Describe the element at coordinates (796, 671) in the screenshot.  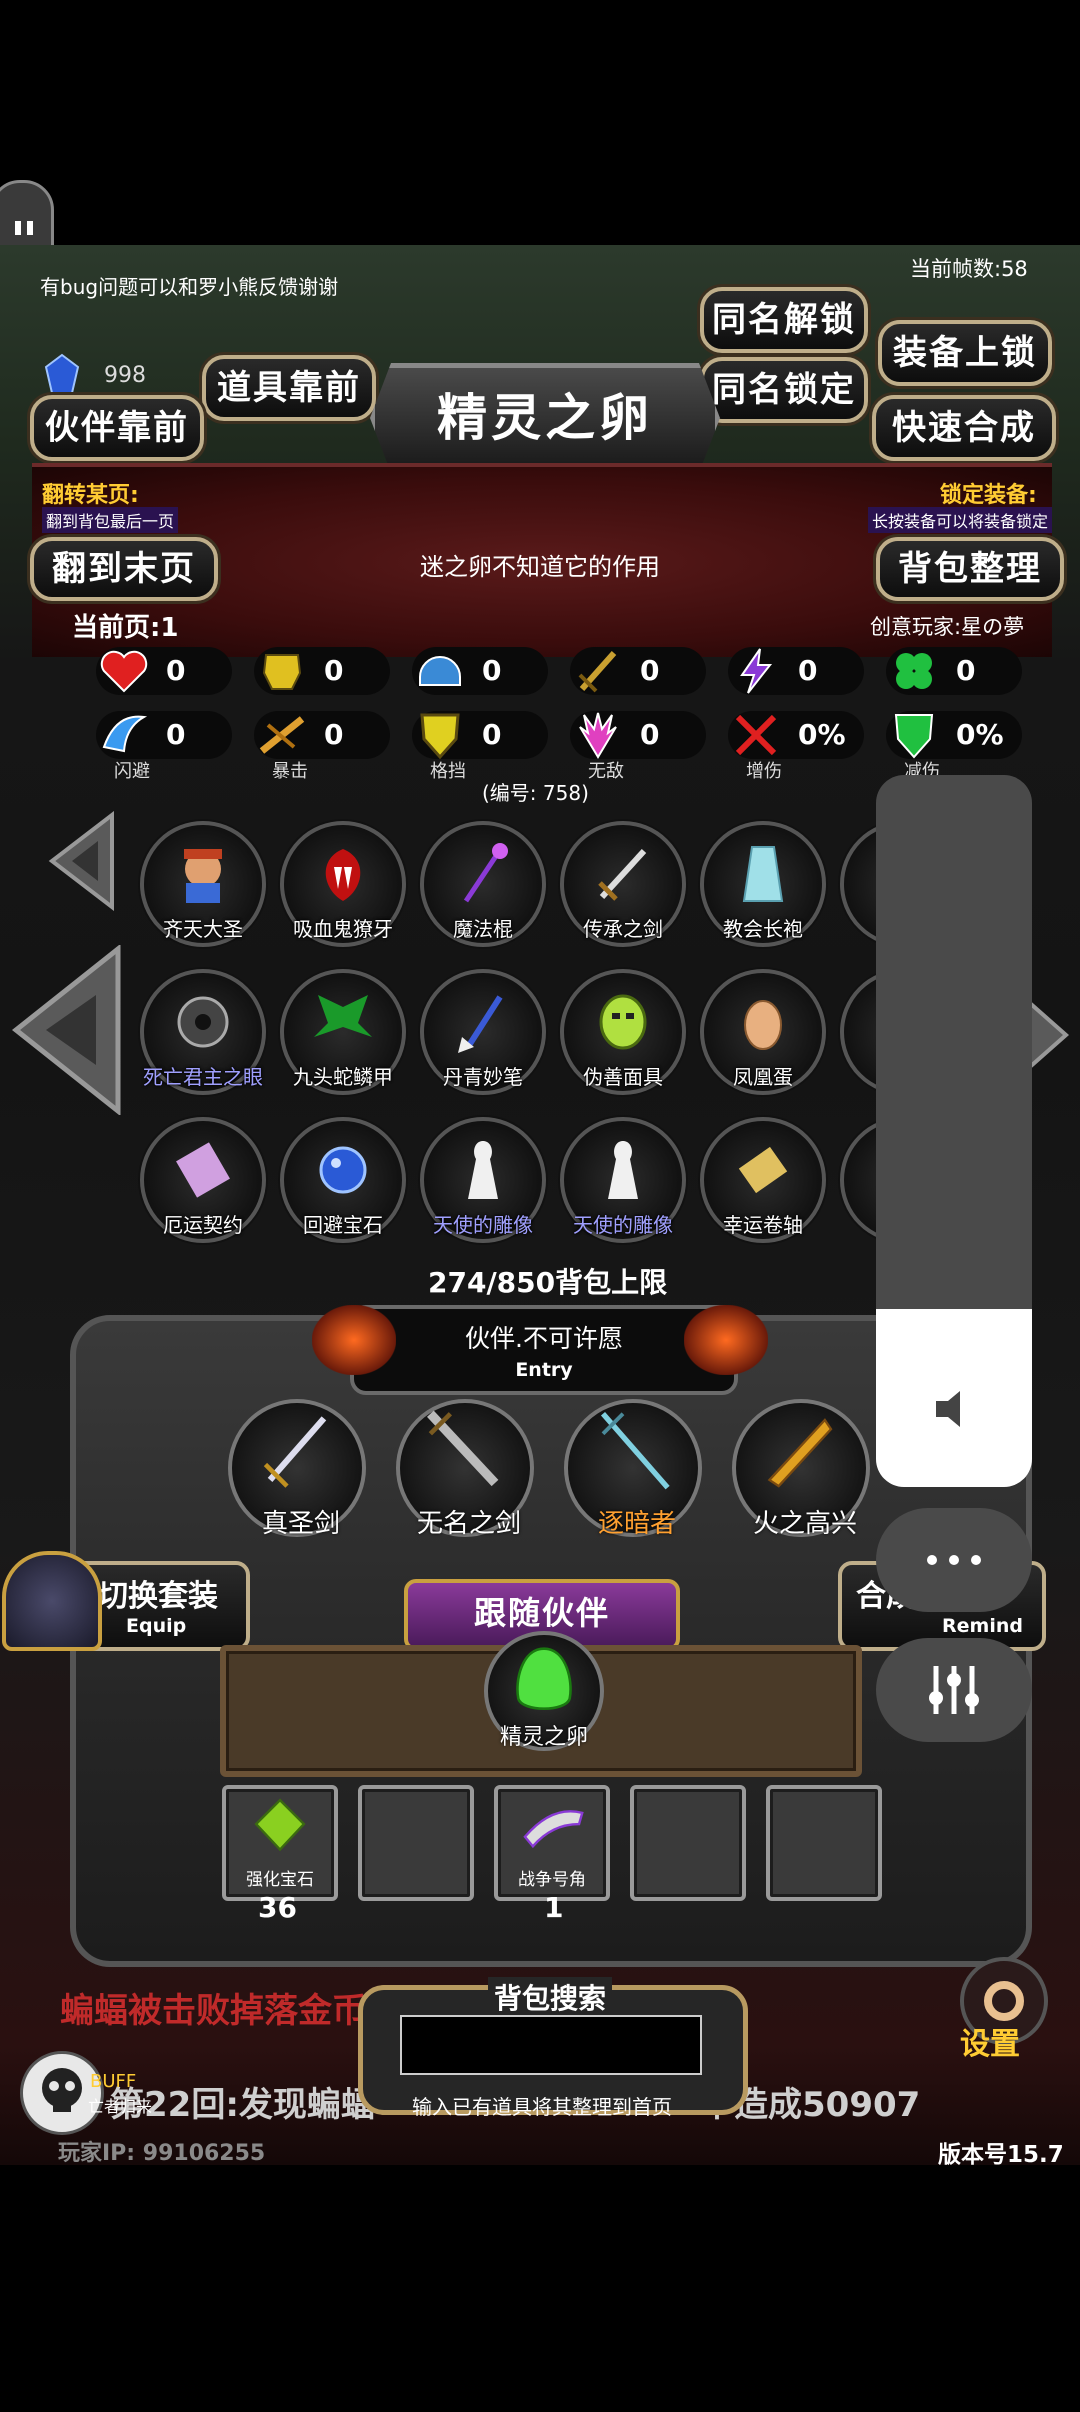
I see `stat-speed: 0` at that location.